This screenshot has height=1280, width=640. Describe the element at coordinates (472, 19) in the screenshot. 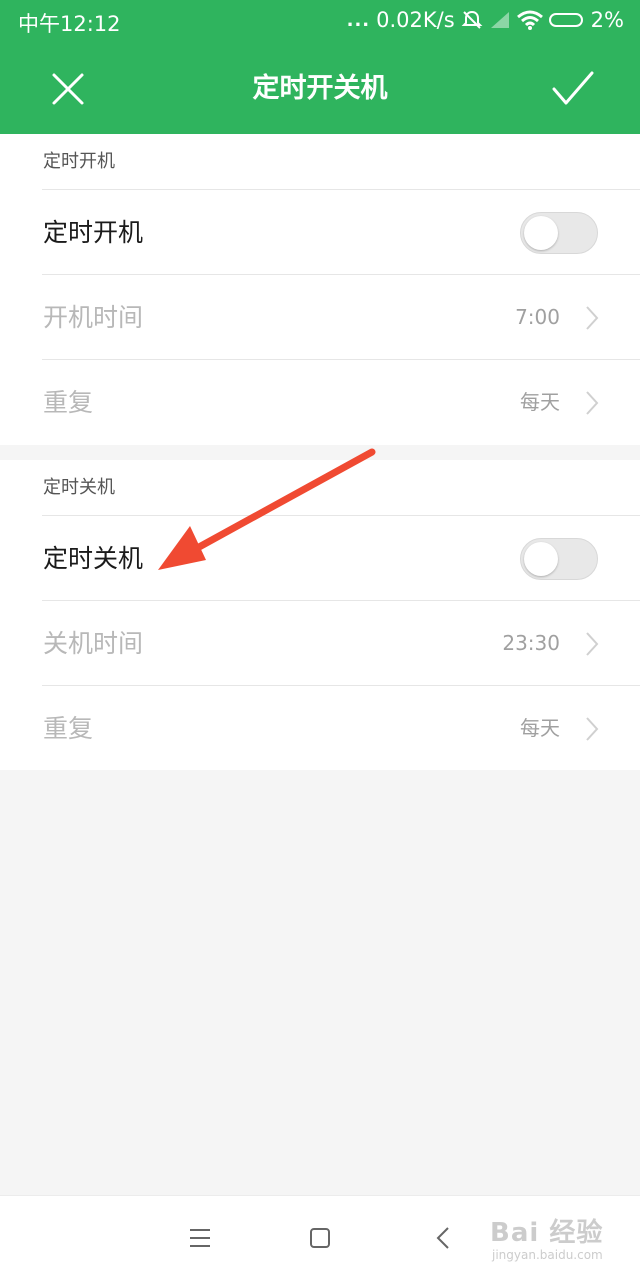

I see `bell-muted-icon` at that location.